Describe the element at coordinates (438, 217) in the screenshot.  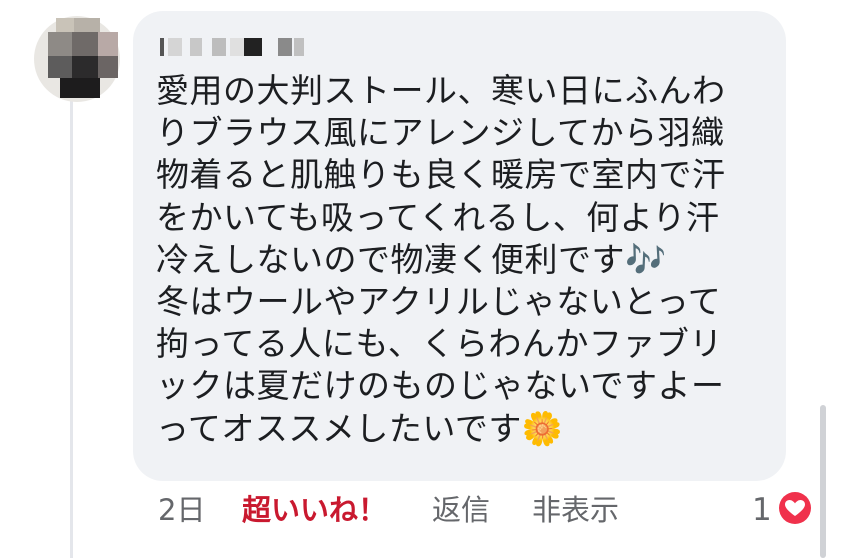
I see `comment-line: をかいても吸ってくれるし、何より汗` at that location.